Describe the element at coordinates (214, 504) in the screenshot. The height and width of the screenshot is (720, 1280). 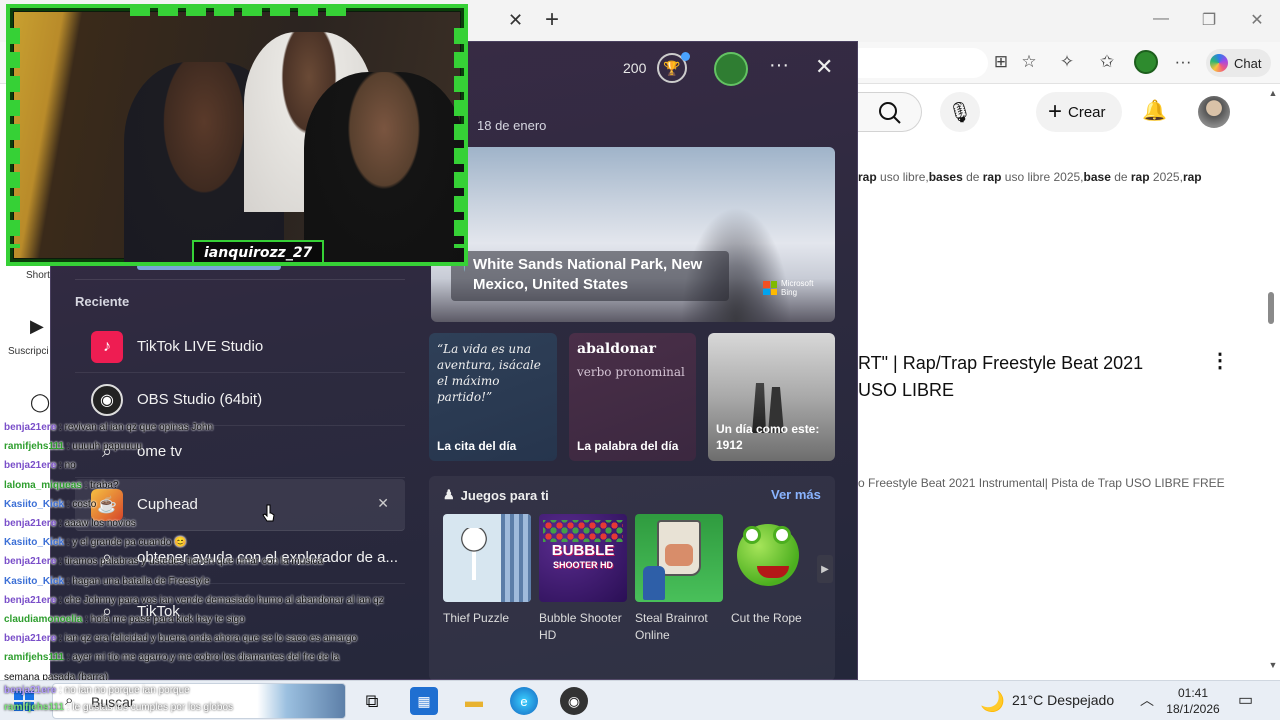
I see `chat-message: Kasiito_Kick : costo` at that location.